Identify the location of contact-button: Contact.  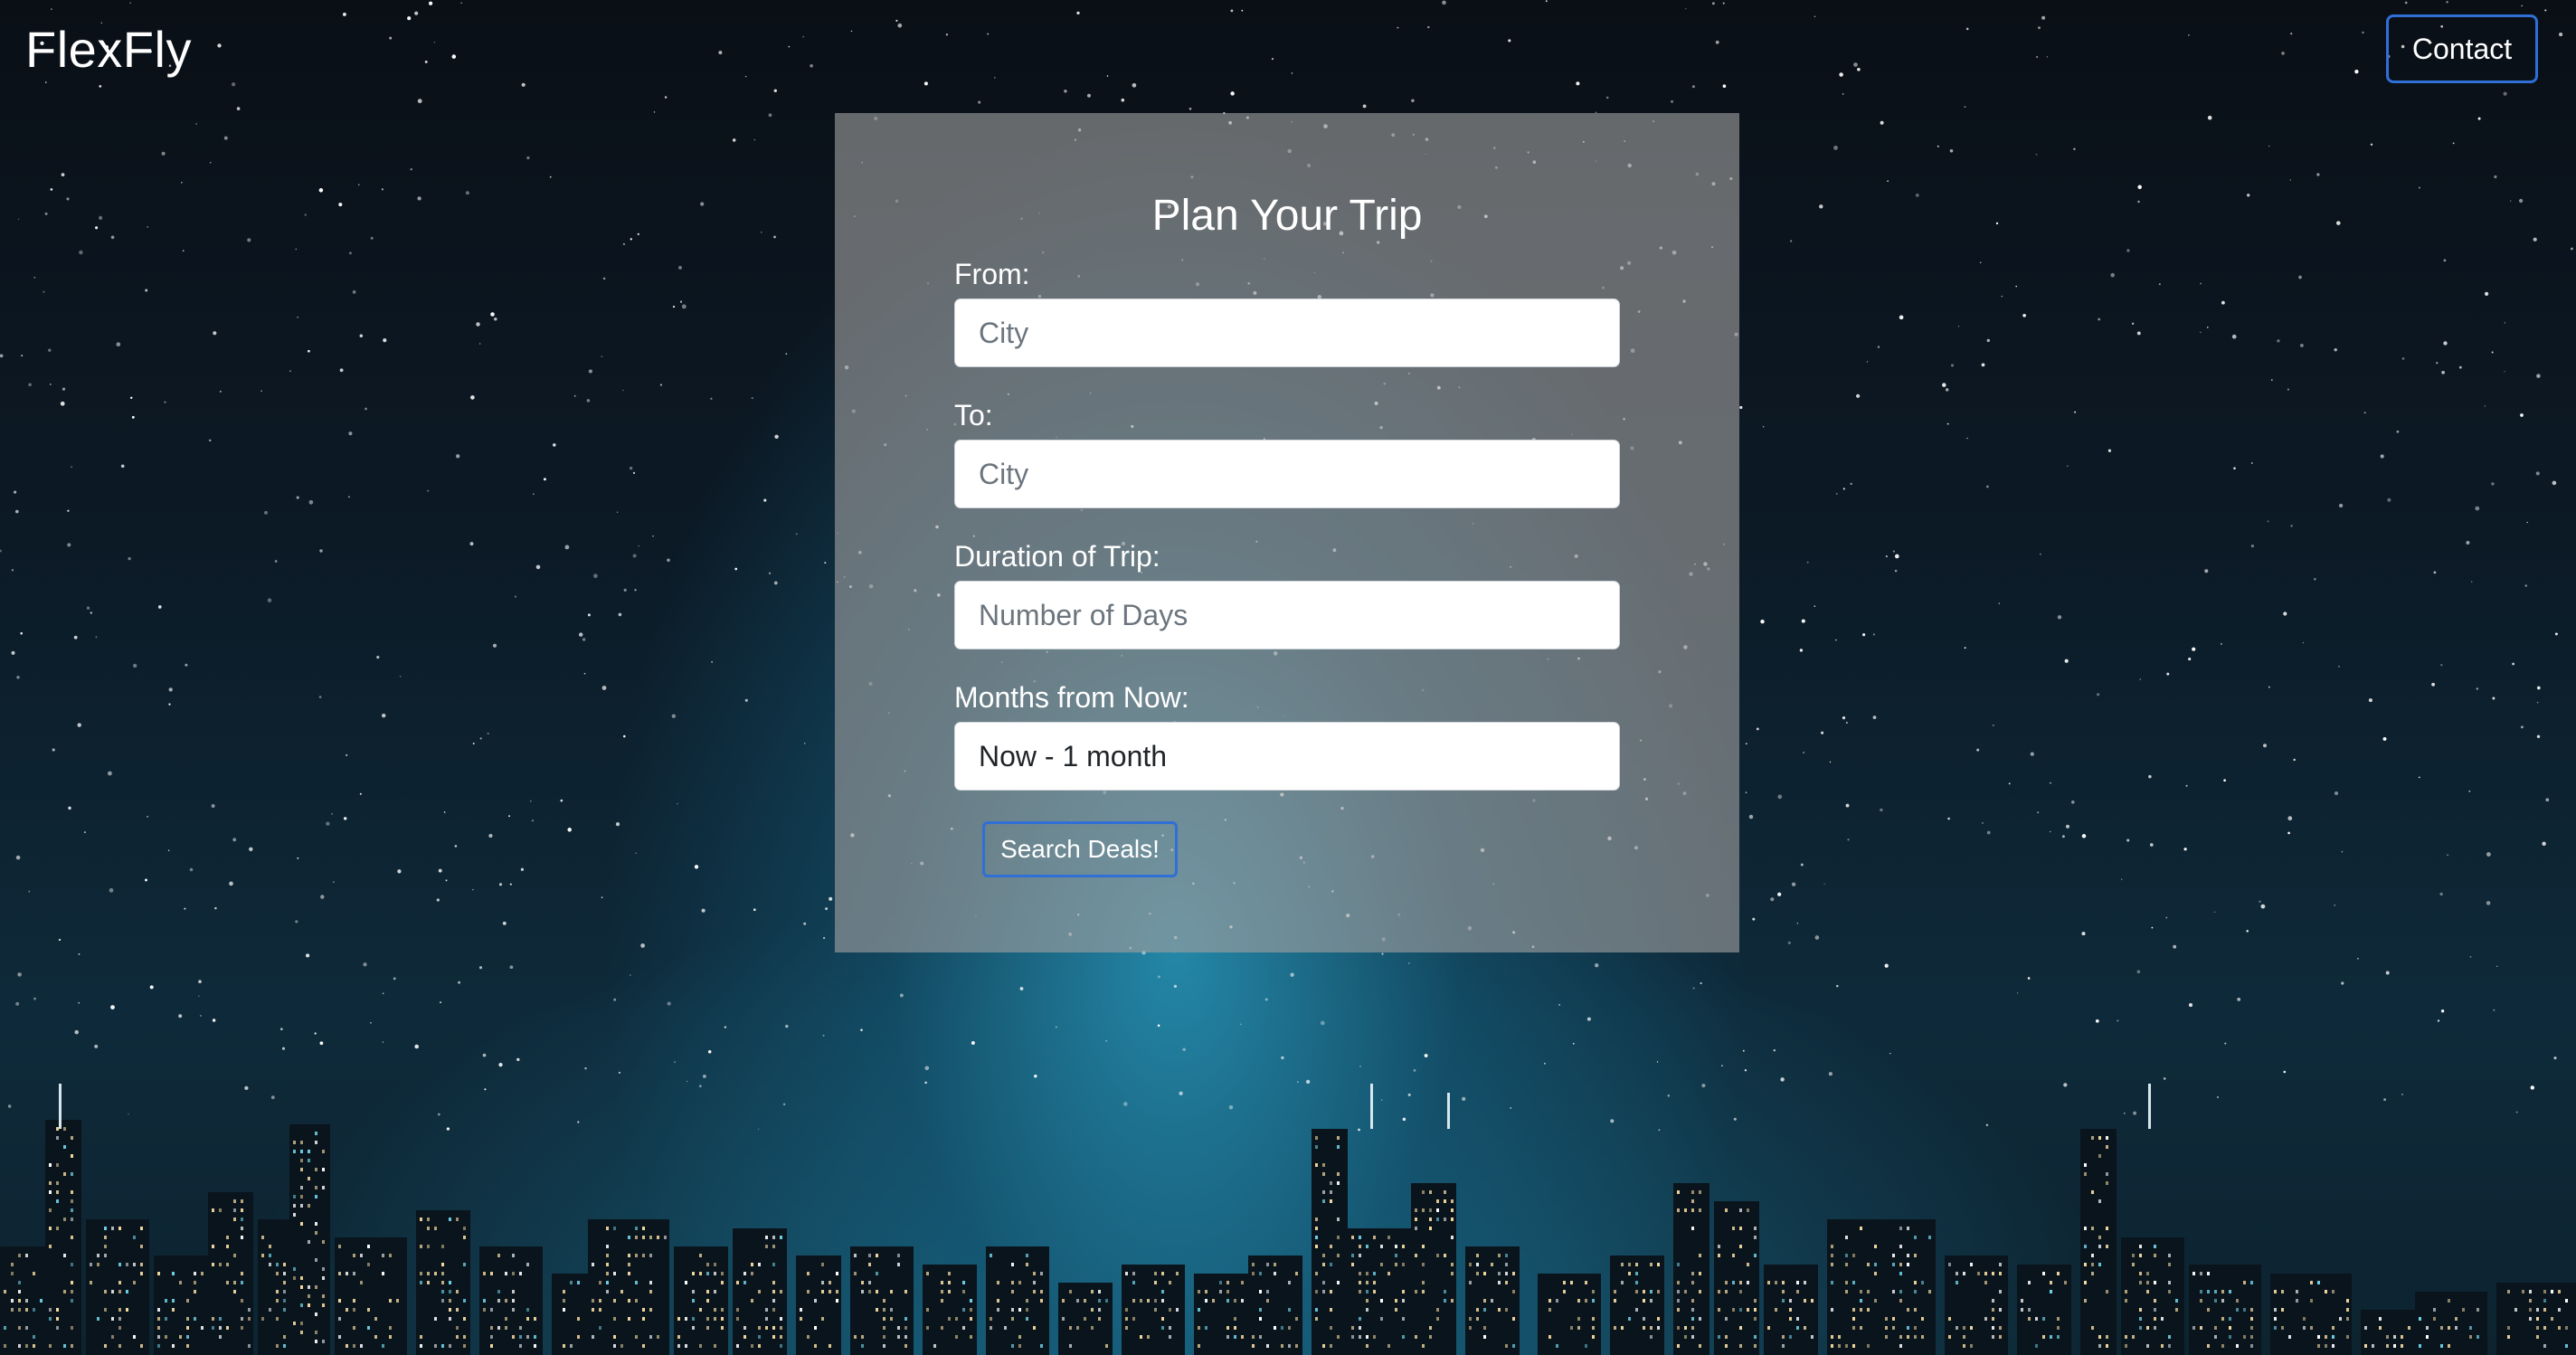
(2462, 48).